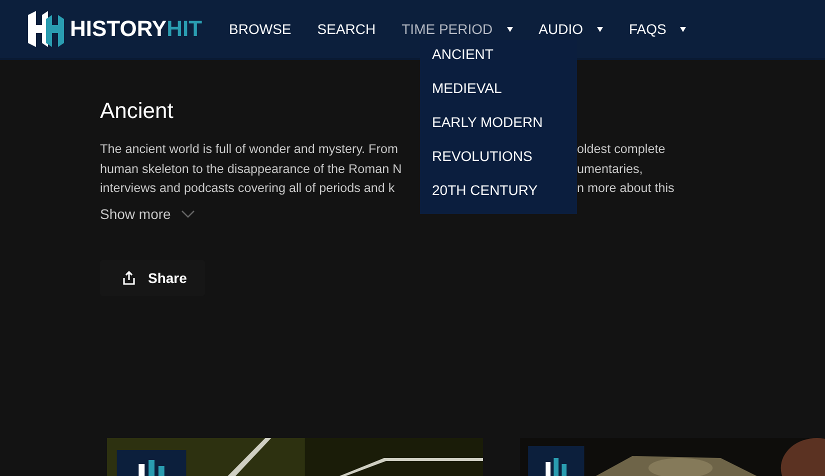 This screenshot has width=825, height=476. Describe the element at coordinates (46, 29) in the screenshot. I see `logo-icon` at that location.